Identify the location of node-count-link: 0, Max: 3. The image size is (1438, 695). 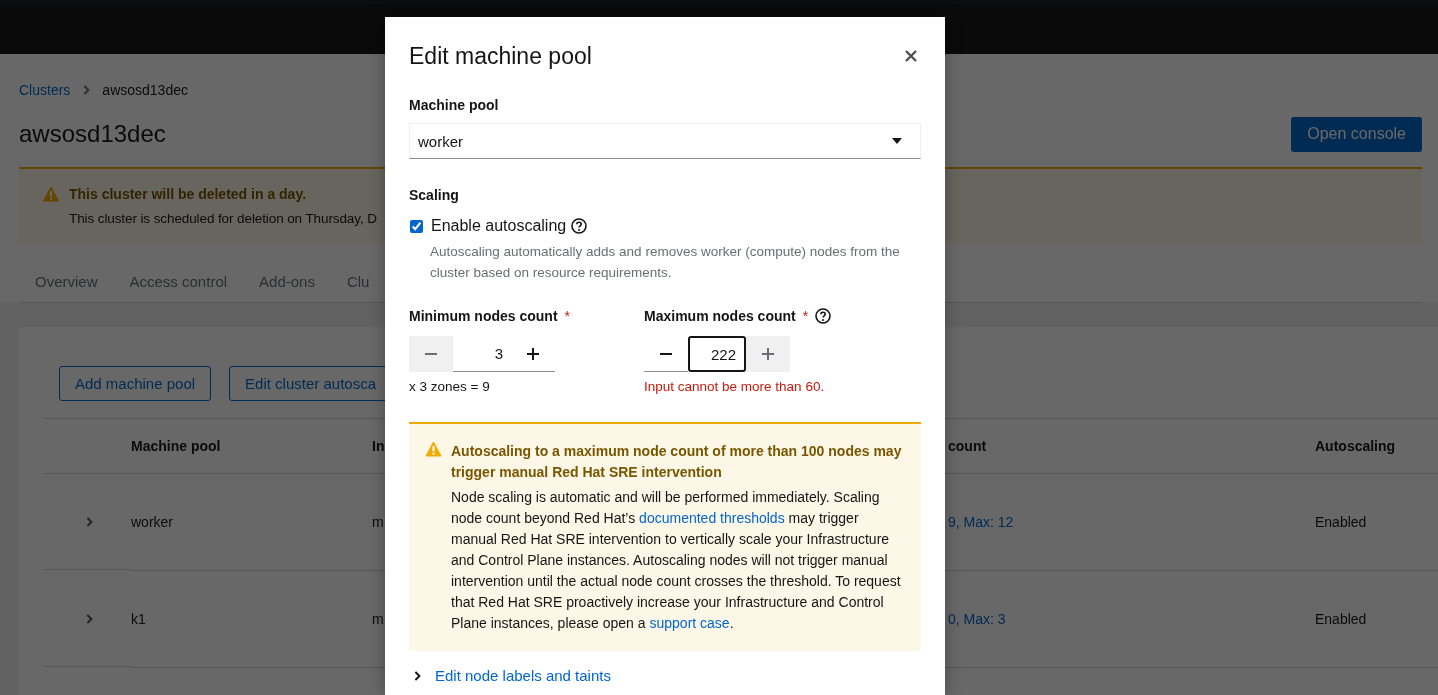
(977, 619).